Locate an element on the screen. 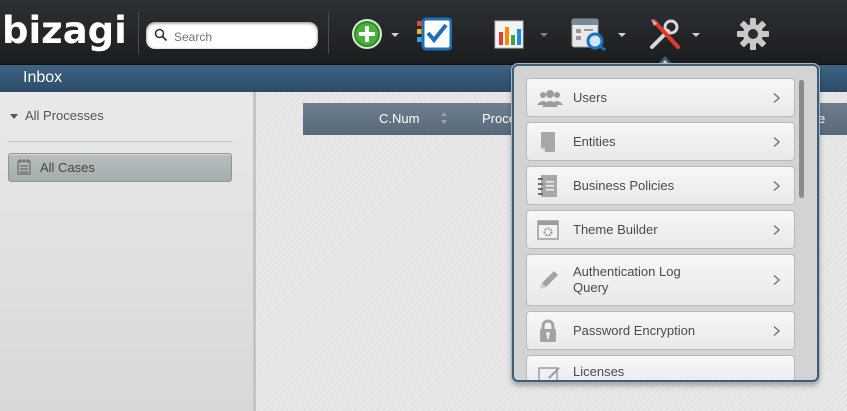 Image resolution: width=847 pixels, height=411 pixels. theme-window-icon is located at coordinates (548, 229).